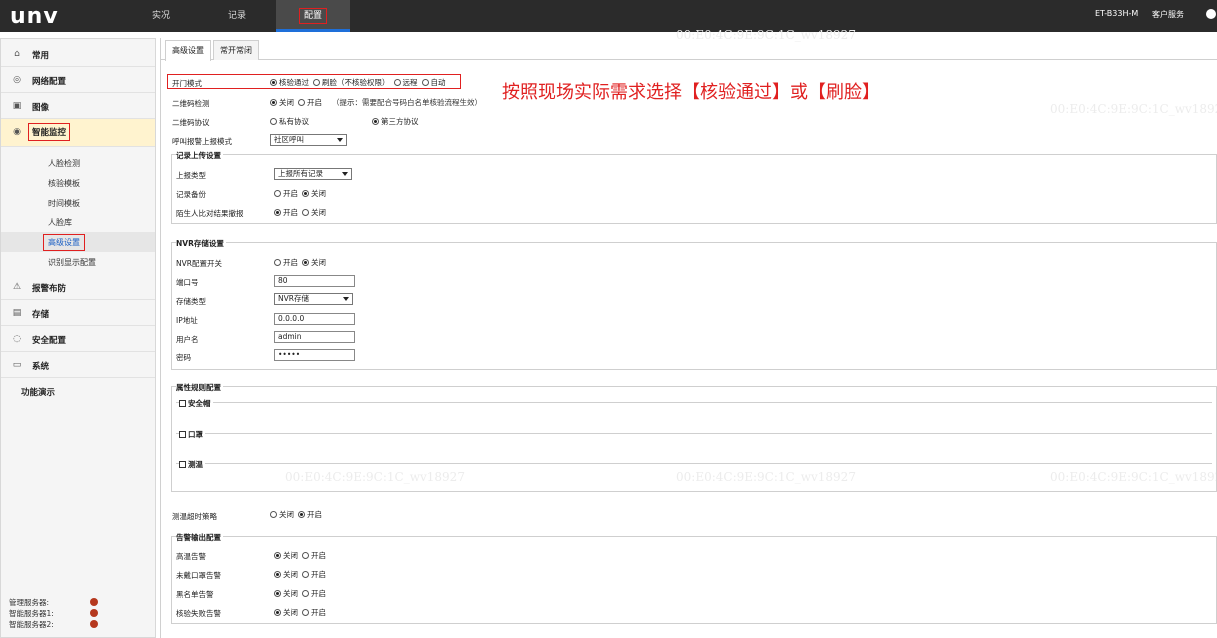  I want to click on sidebar-item-label: 常用, so click(41, 56).